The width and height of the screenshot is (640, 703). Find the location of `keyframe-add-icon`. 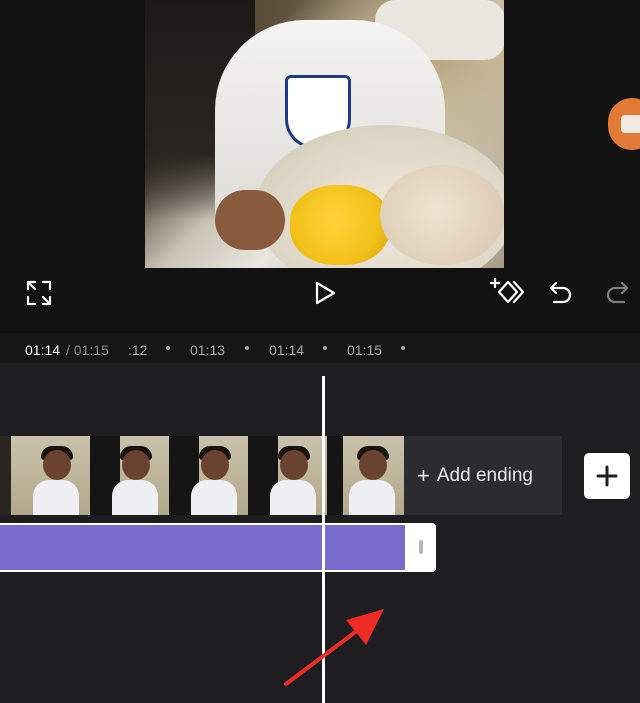

keyframe-add-icon is located at coordinates (507, 293).